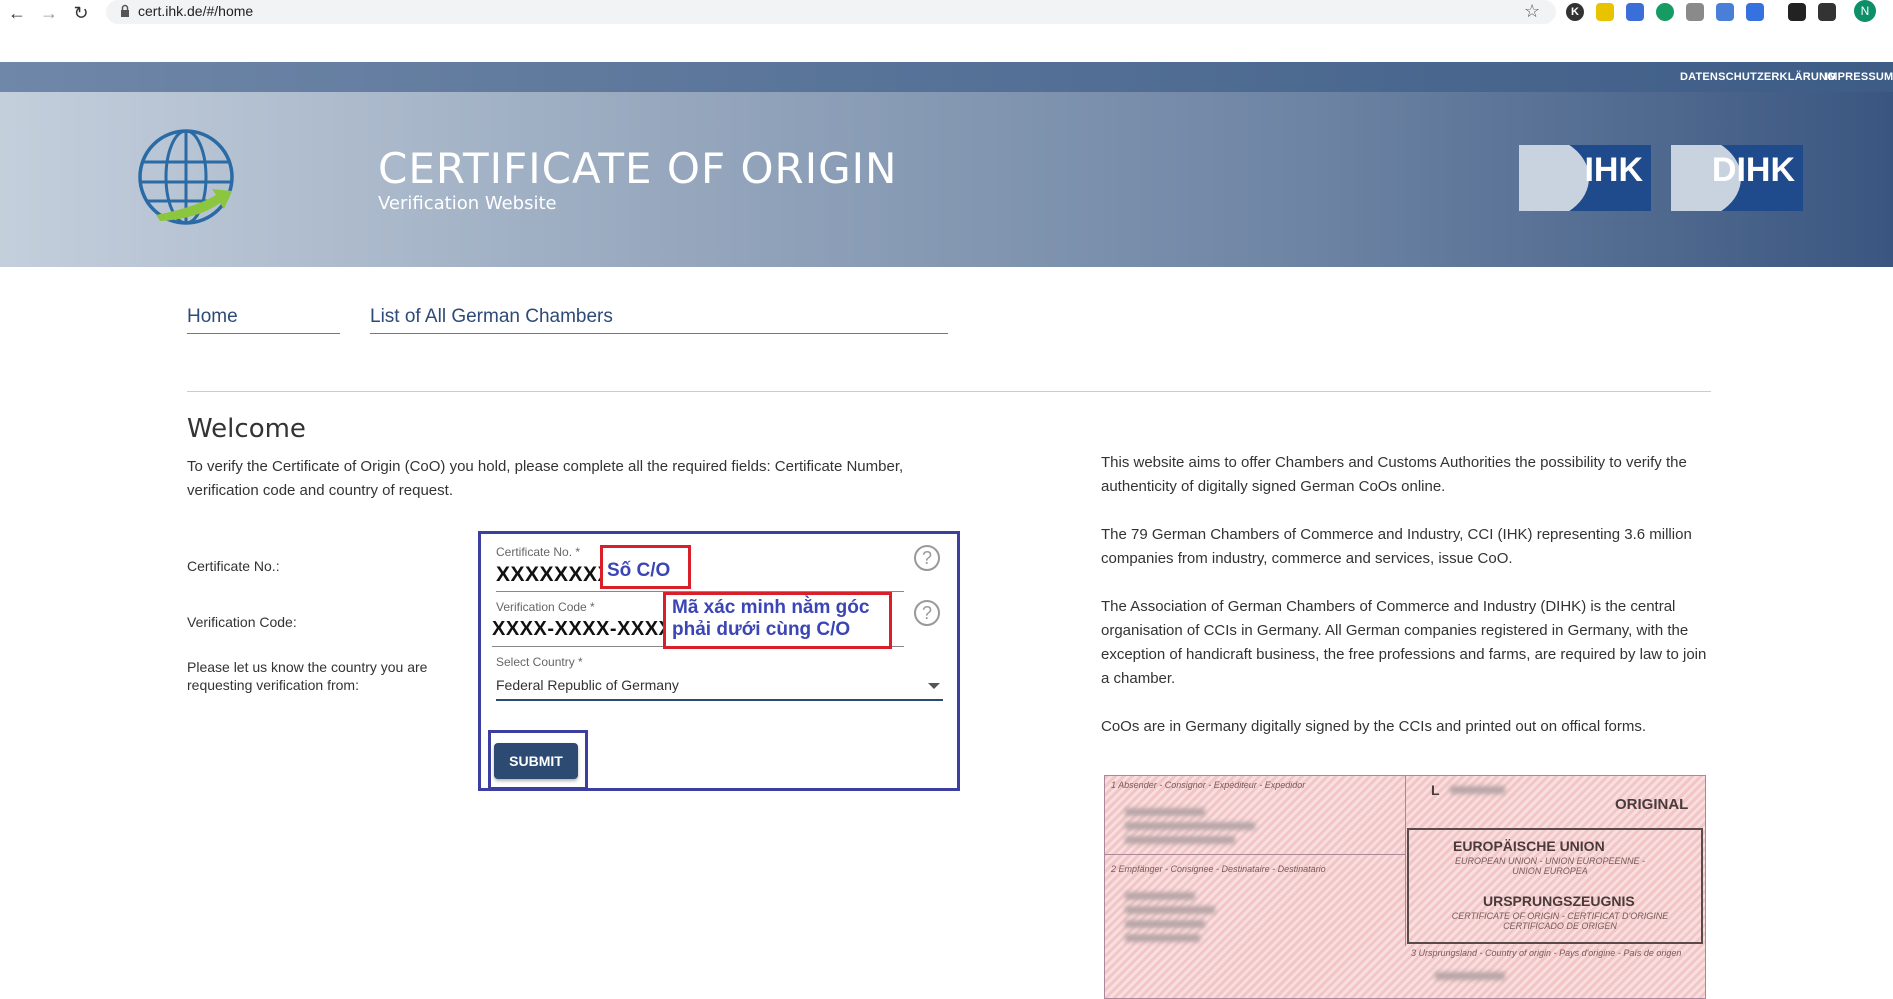  Describe the element at coordinates (1865, 11) in the screenshot. I see `avatar: N` at that location.